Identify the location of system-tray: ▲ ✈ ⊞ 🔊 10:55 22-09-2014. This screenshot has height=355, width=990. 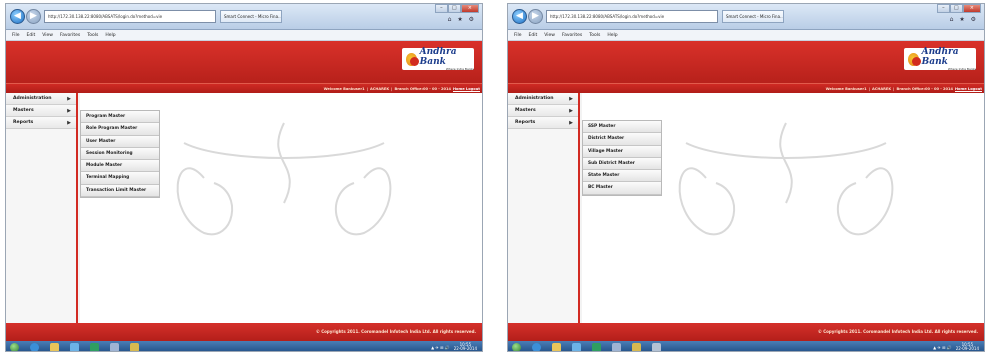
(454, 346).